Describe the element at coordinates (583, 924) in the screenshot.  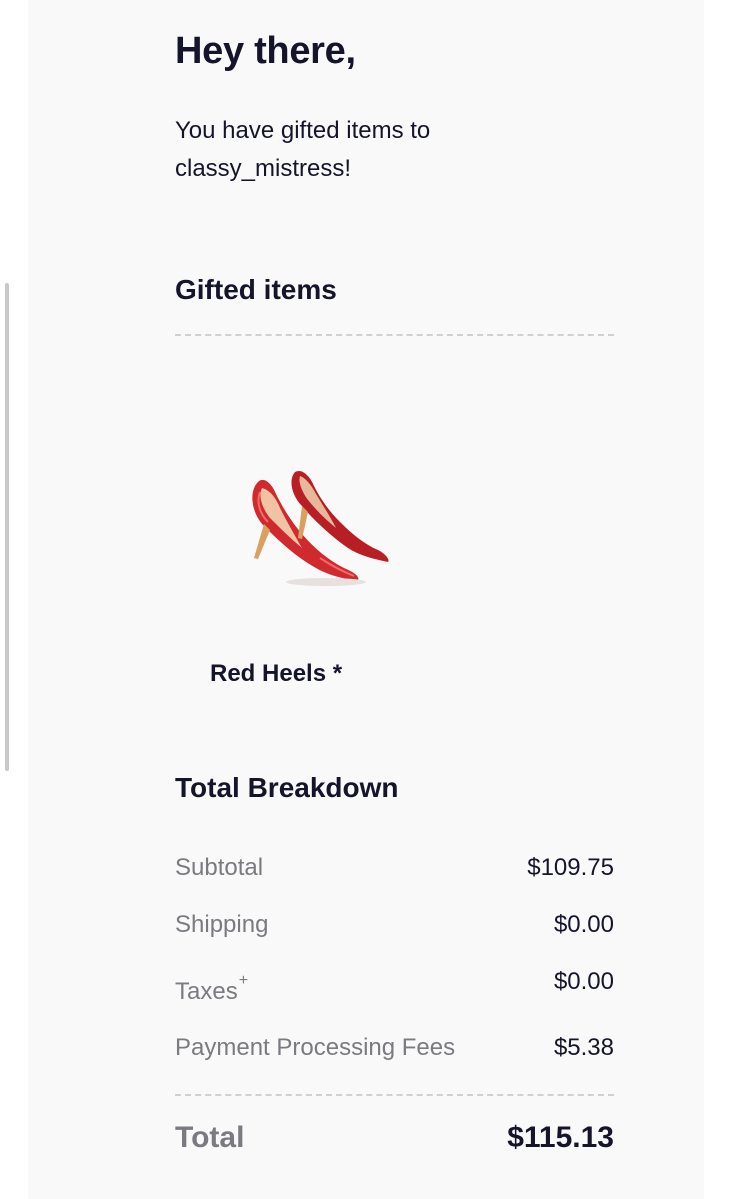
I see `shipping-value: $0.00` at that location.